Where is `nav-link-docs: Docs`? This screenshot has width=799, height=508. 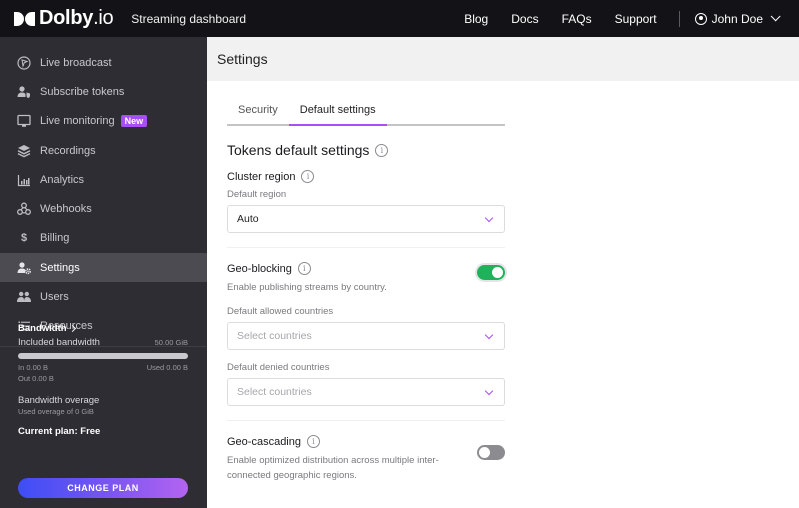
nav-link-docs: Docs is located at coordinates (524, 19).